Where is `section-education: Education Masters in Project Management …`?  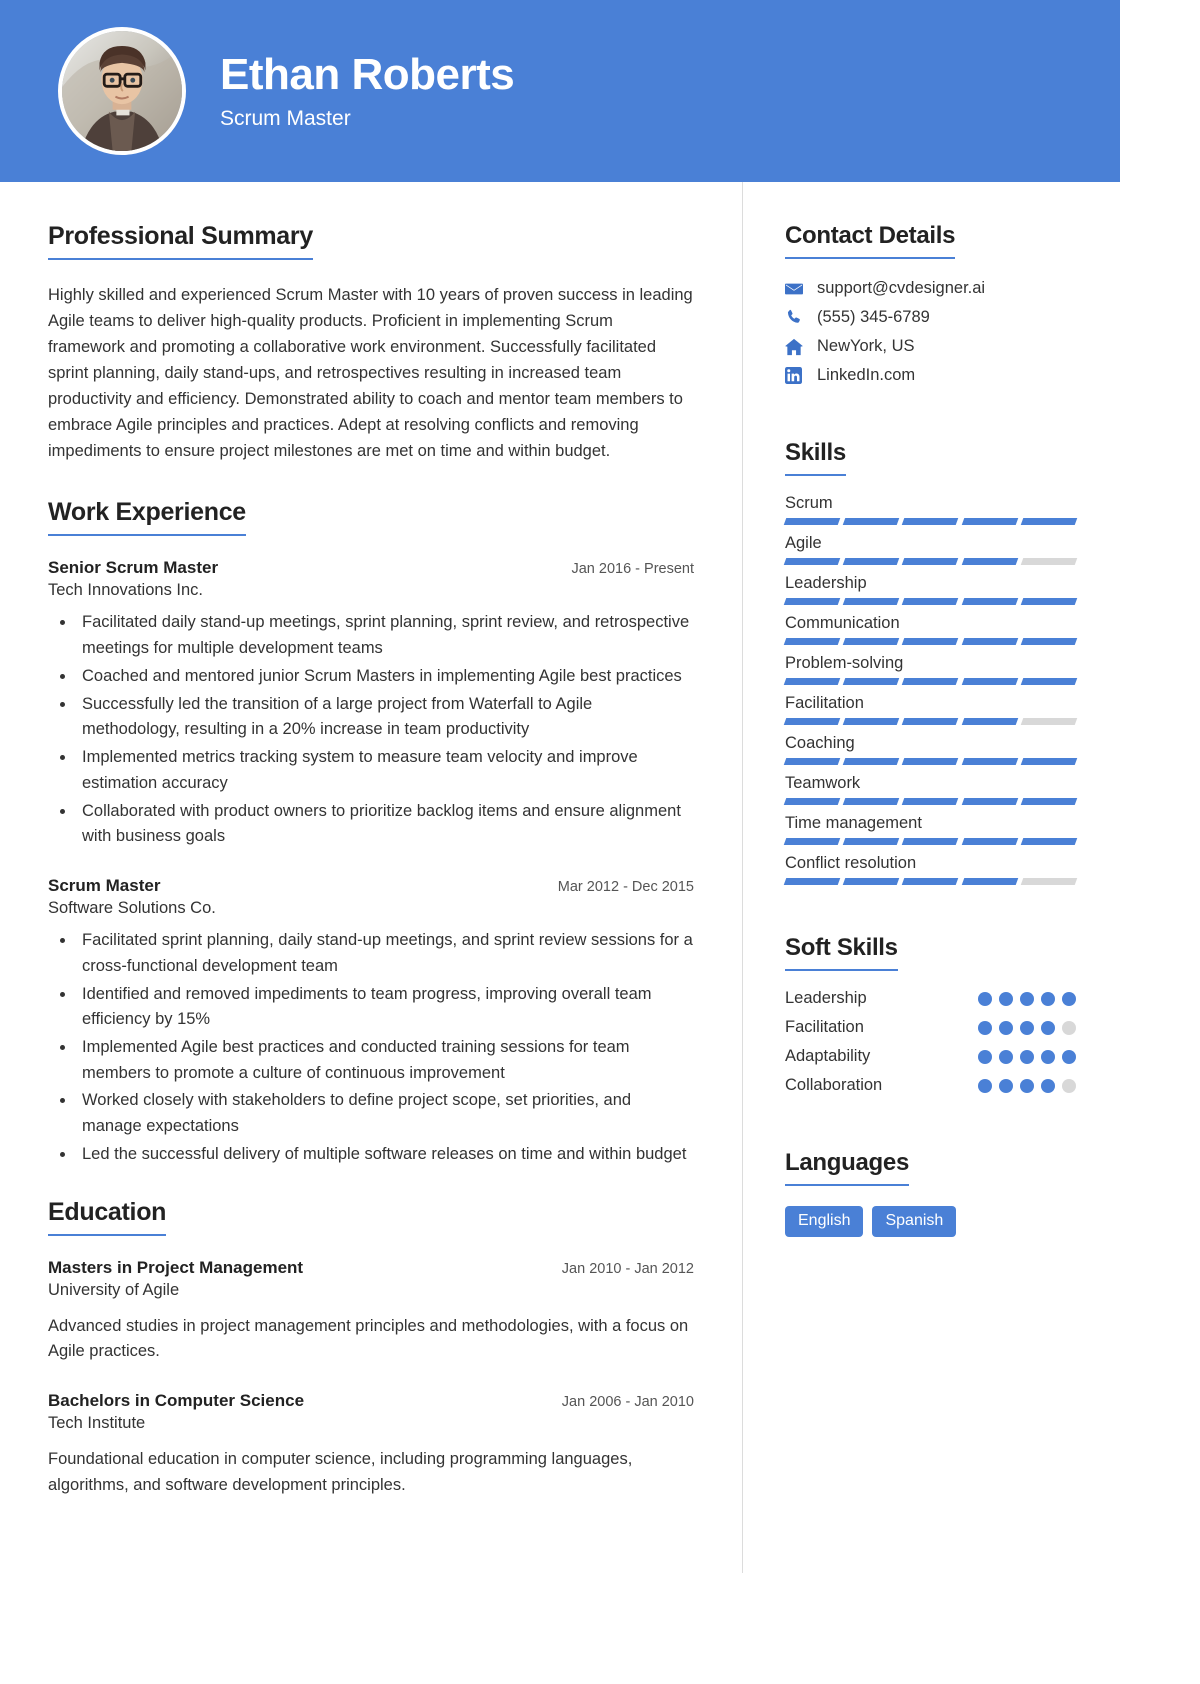
section-education: Education Masters in Project Management … is located at coordinates (371, 1348).